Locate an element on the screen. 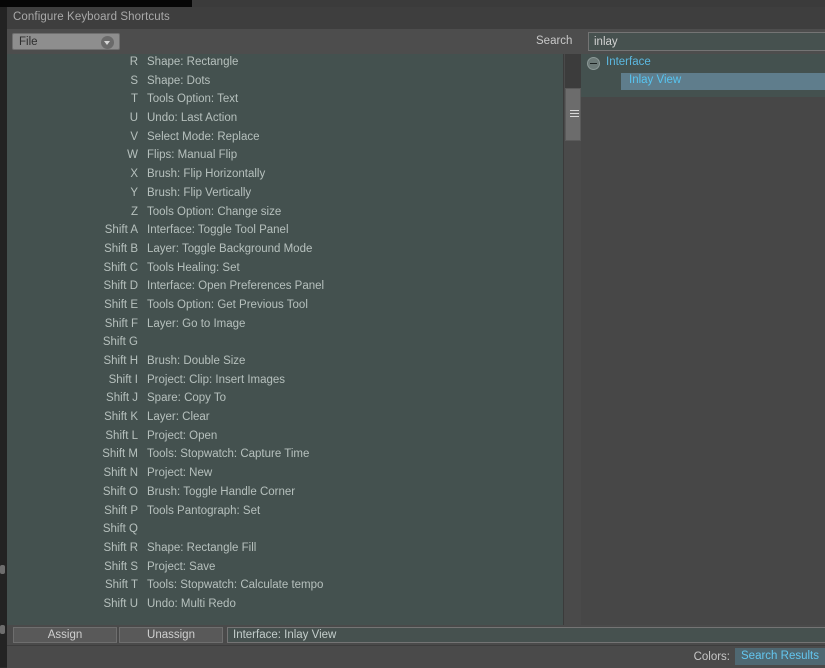  shortcut-row: Shift G is located at coordinates (285, 343).